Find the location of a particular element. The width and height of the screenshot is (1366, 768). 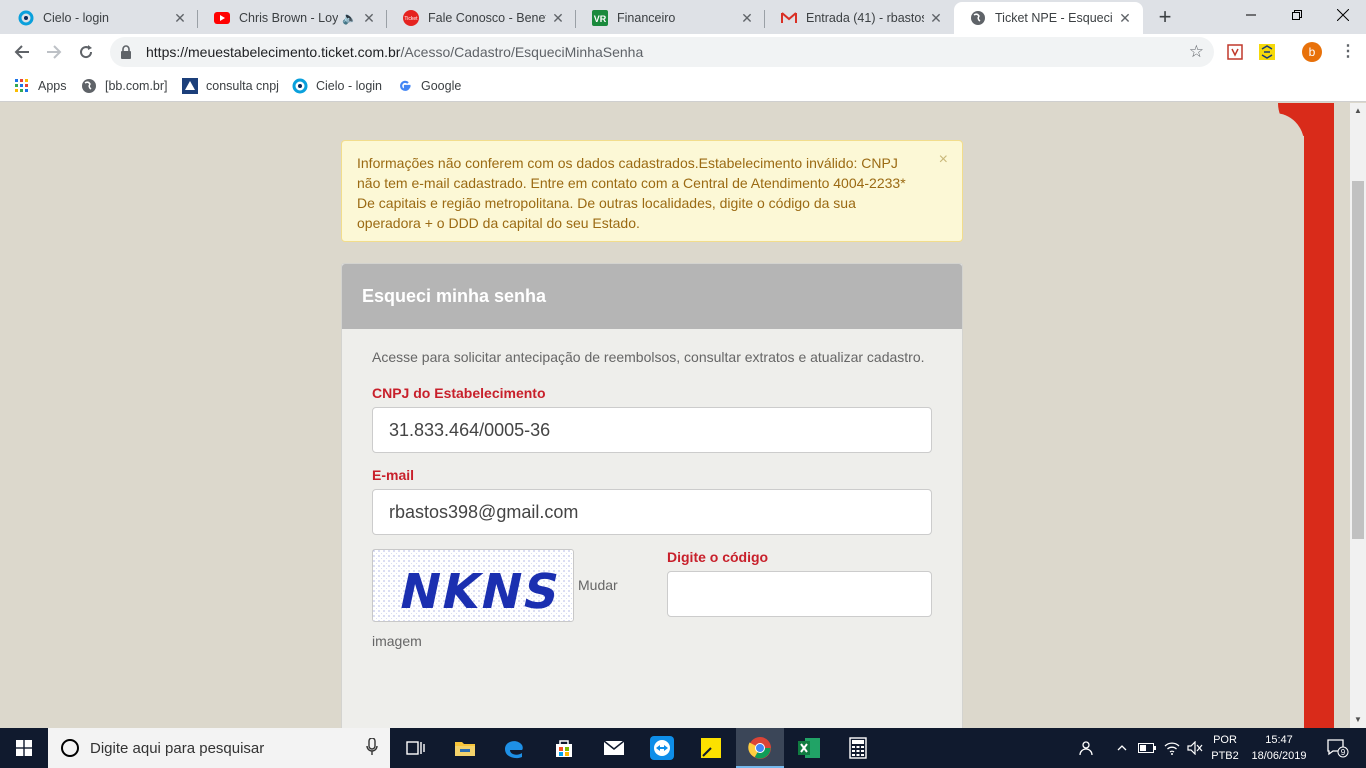

task-view-icon is located at coordinates (416, 748).